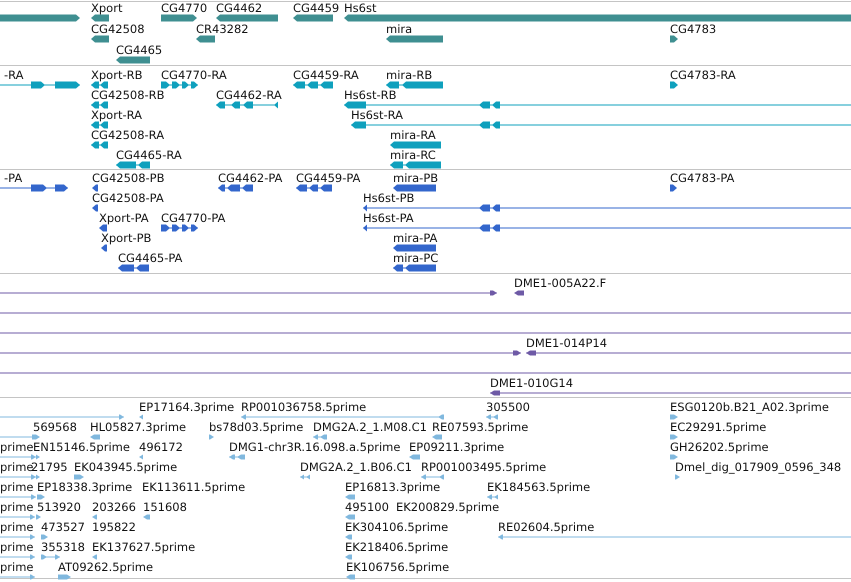 This screenshot has width=851, height=582. I want to click on feature-label: CG42508, so click(118, 29).